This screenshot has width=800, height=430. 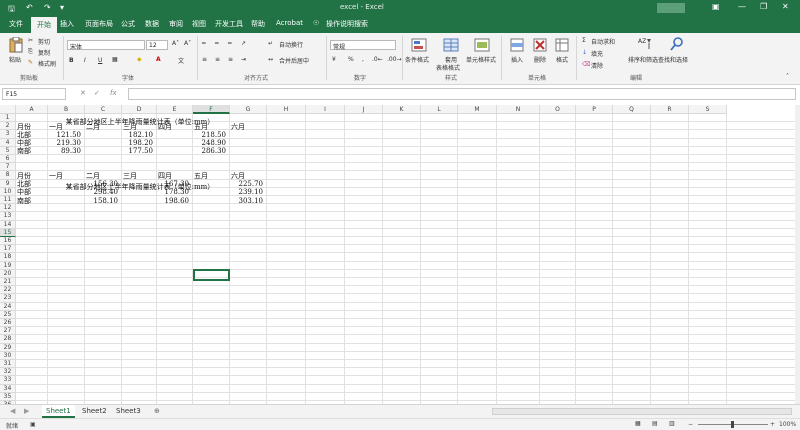 I want to click on save-icon: 🖫, so click(x=11, y=10).